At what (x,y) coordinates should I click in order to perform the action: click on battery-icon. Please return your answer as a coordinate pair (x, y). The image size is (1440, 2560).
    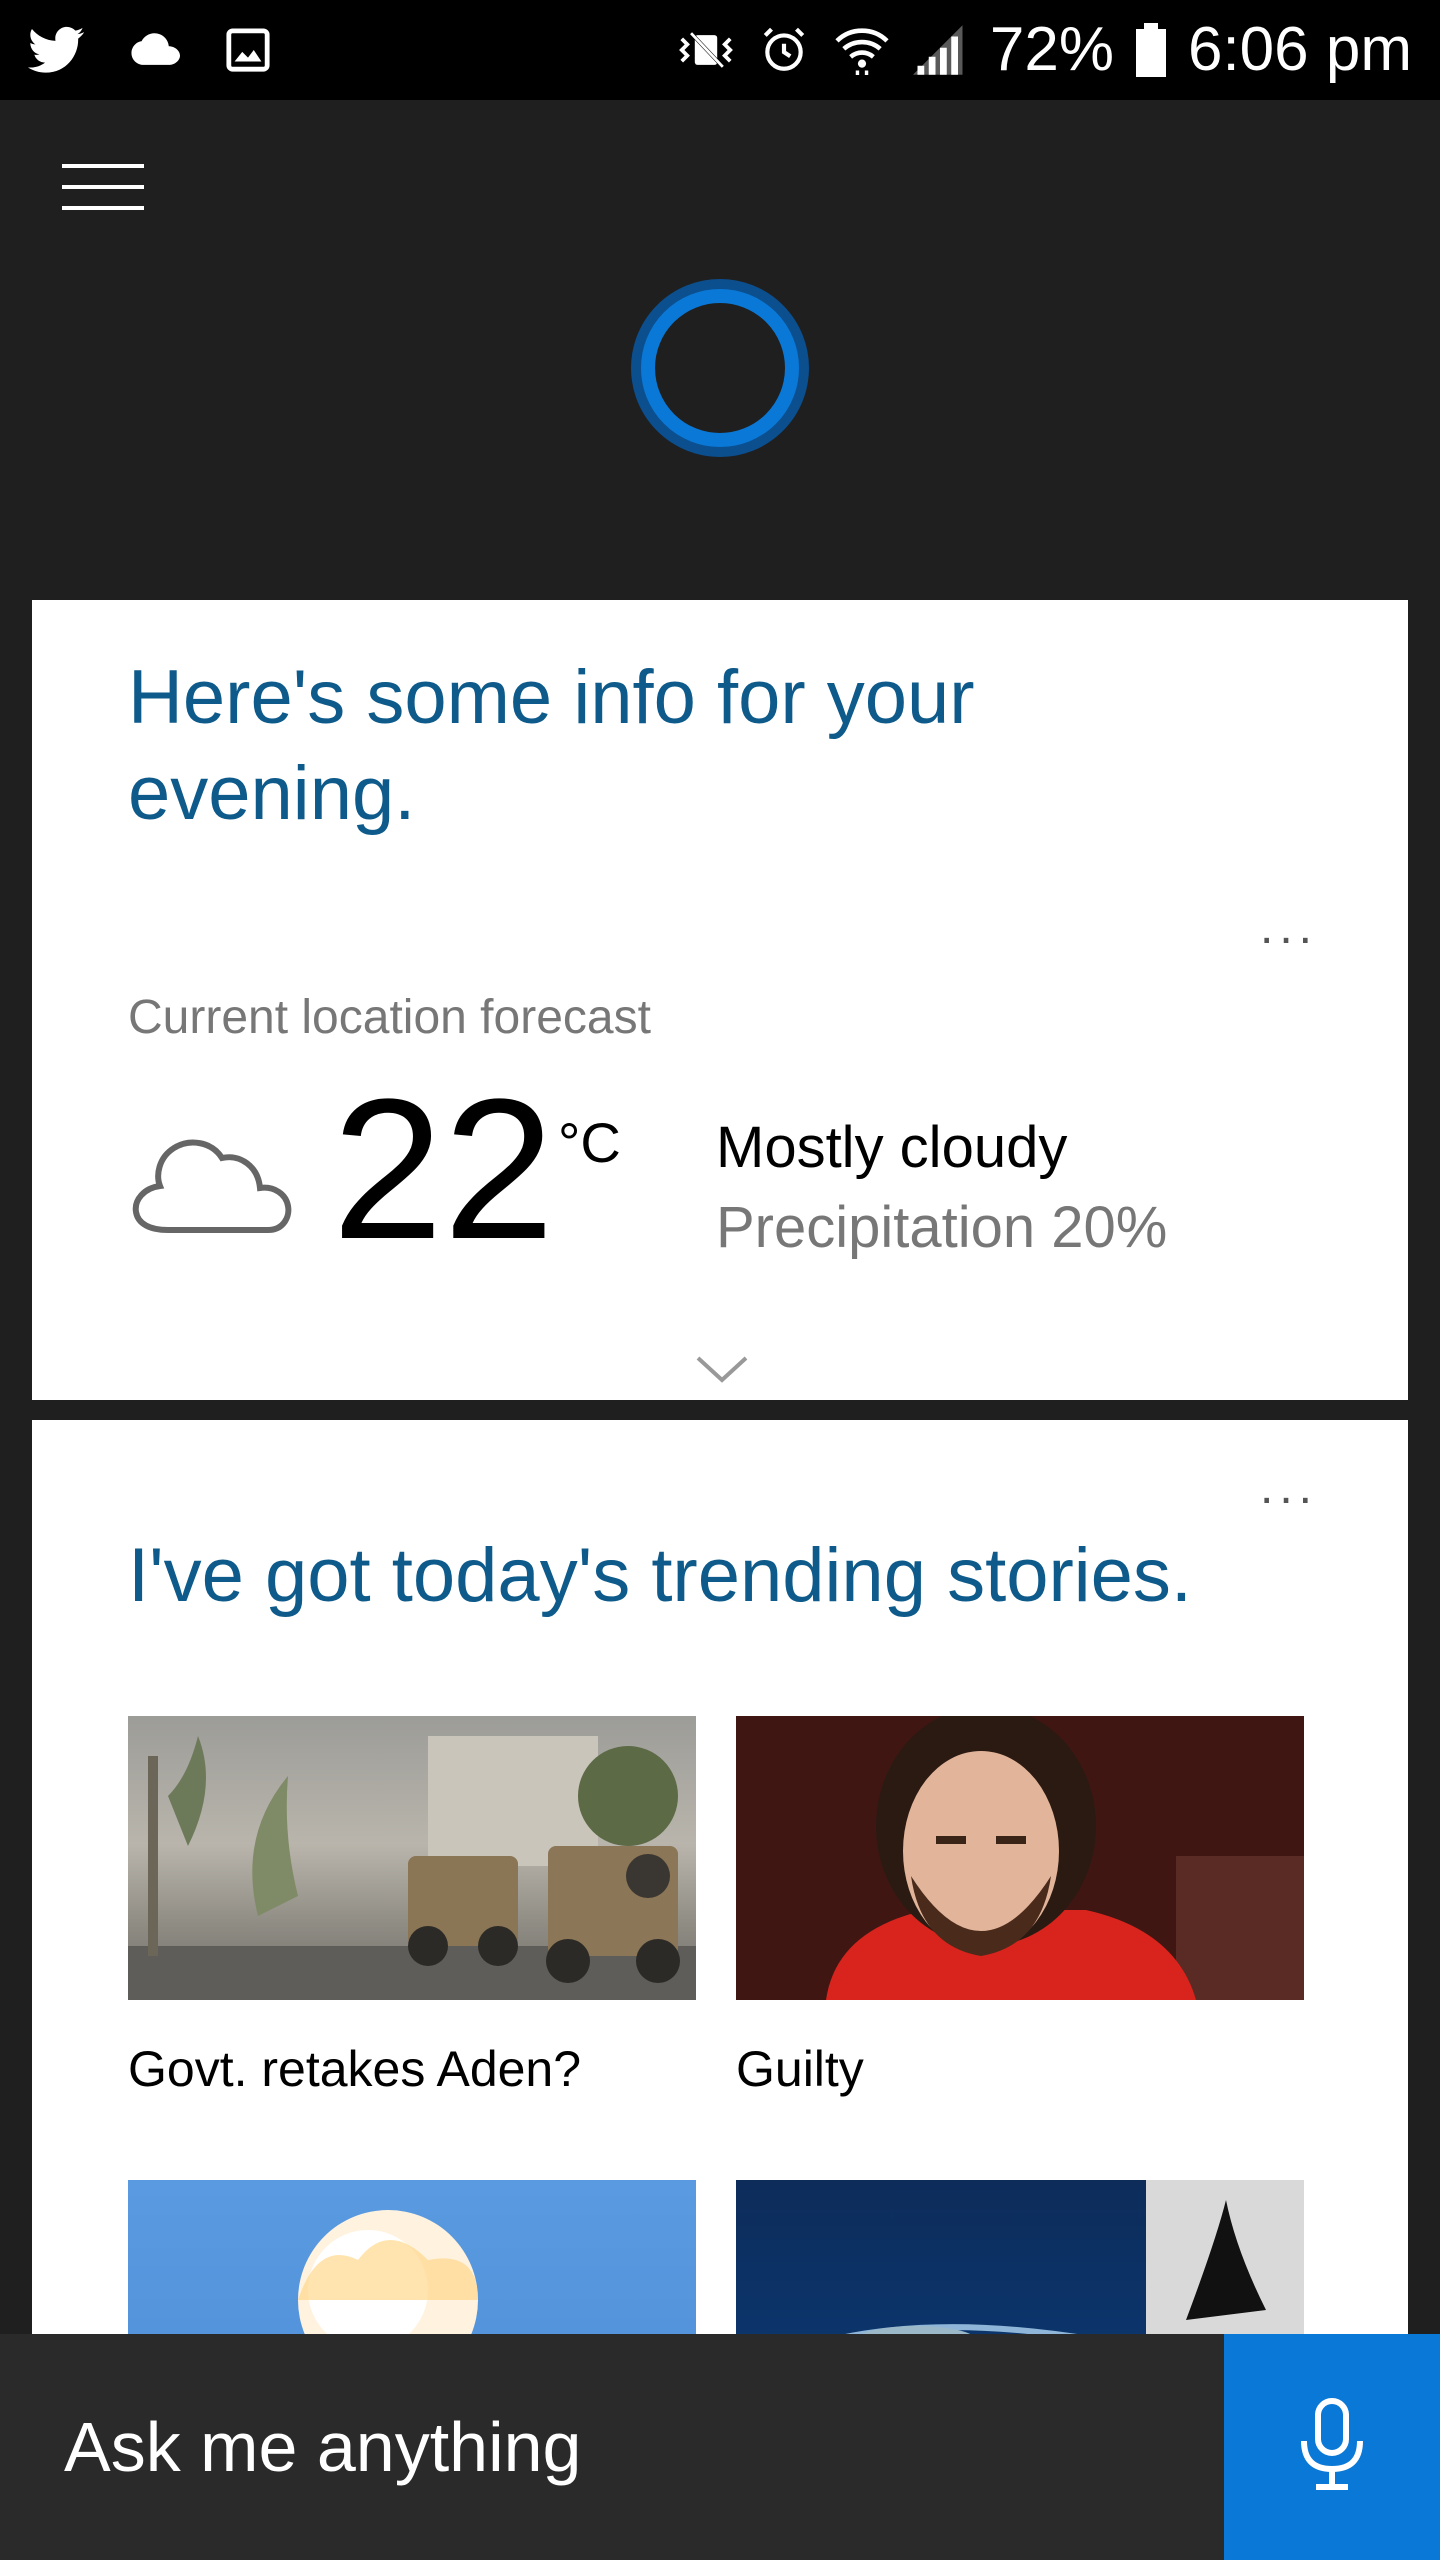
    Looking at the image, I should click on (1150, 49).